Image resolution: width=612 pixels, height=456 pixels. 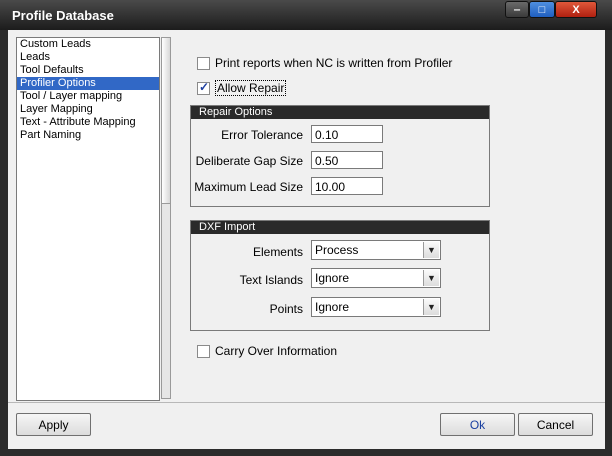 I want to click on elements-select: Process ▼, so click(x=376, y=250).